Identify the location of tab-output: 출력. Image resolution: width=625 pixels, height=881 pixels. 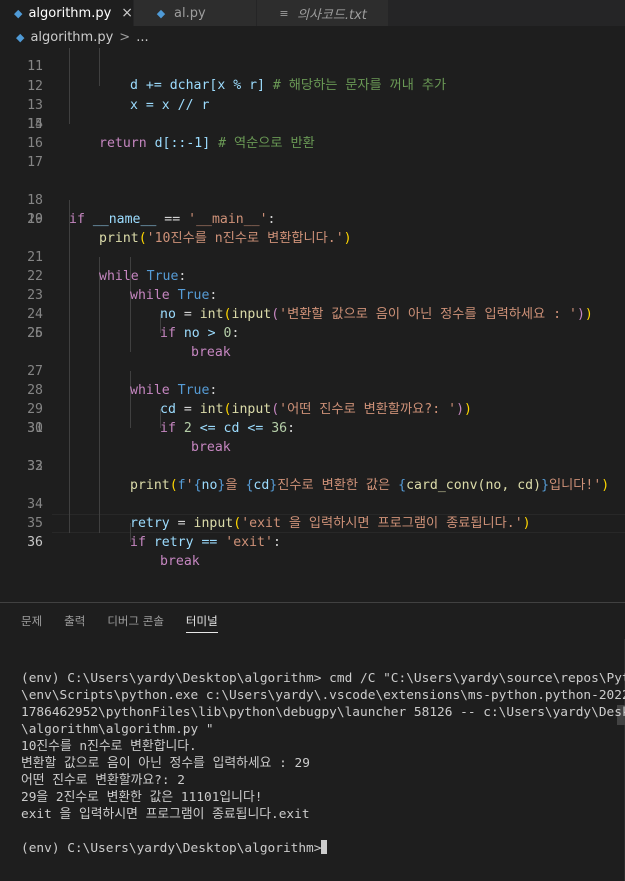
(74, 621).